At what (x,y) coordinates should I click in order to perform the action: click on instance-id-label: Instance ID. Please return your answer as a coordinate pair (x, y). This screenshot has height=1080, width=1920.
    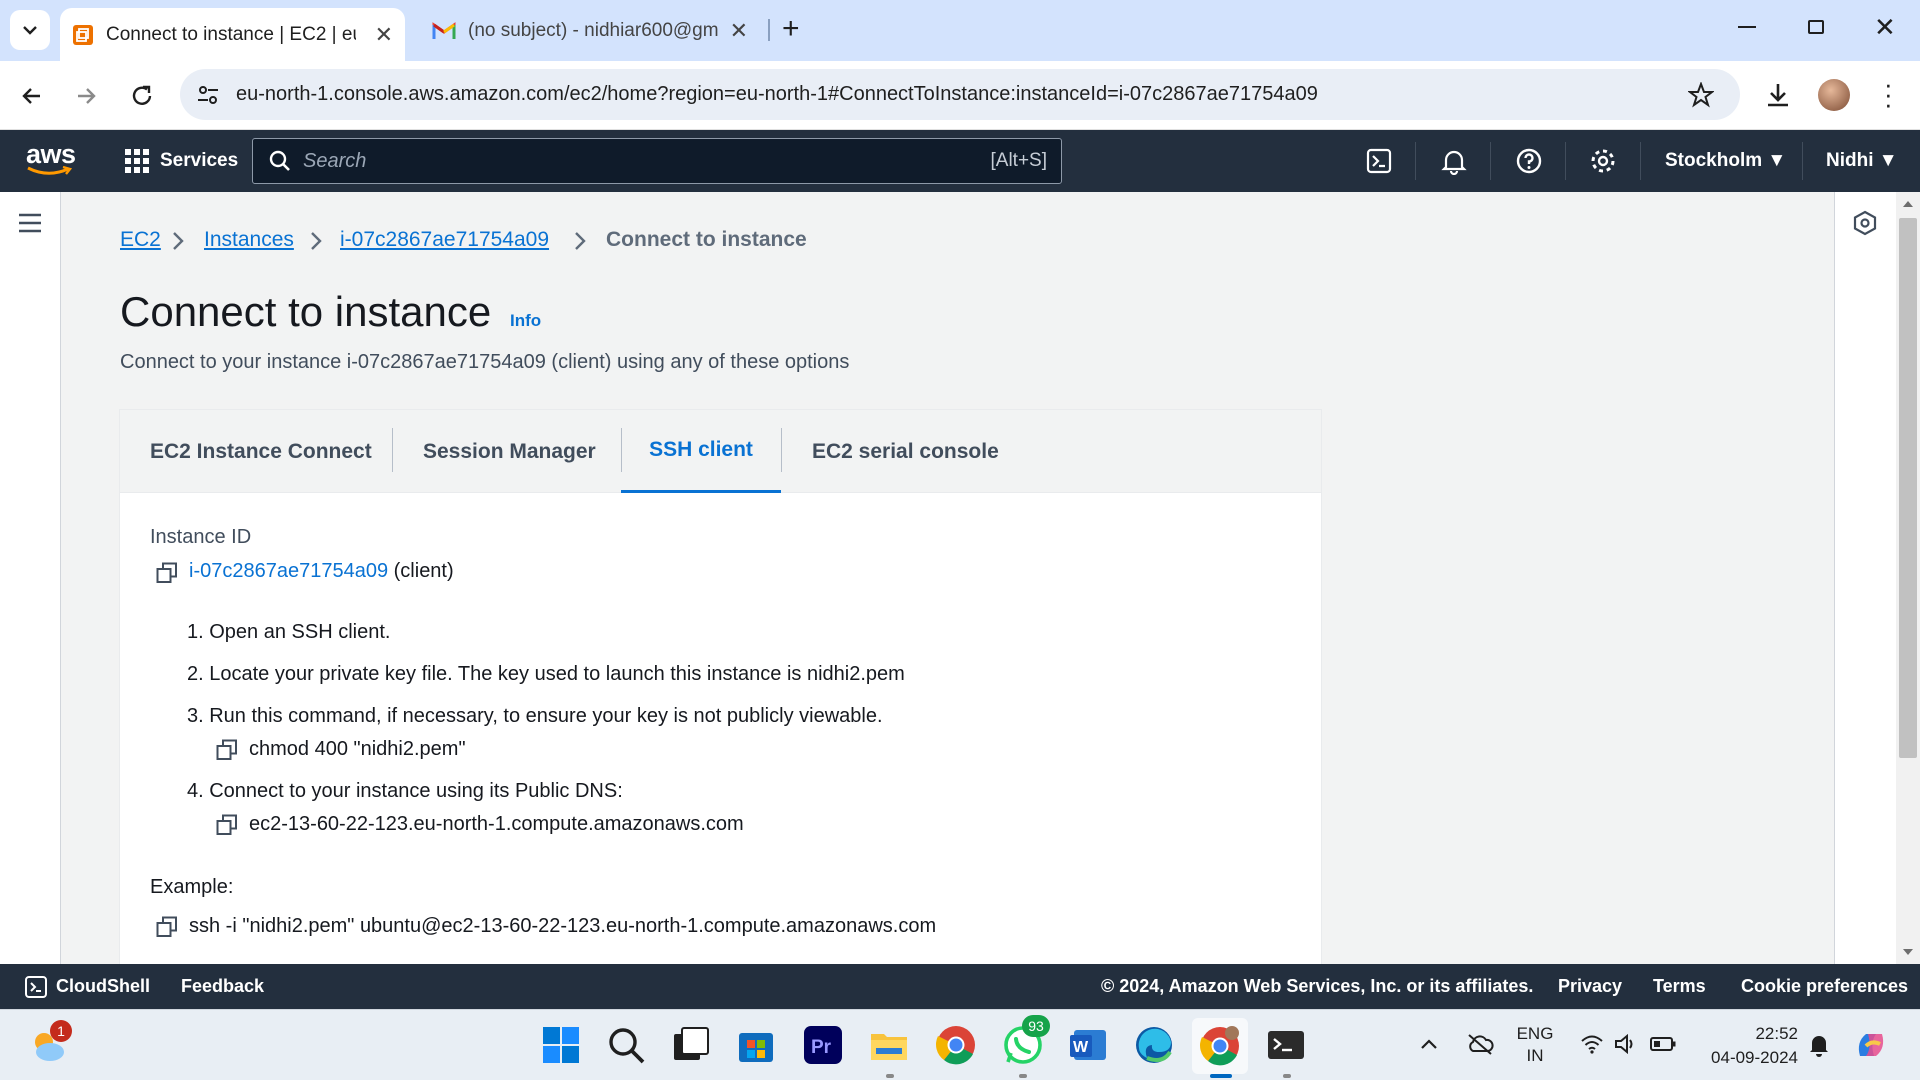
    Looking at the image, I should click on (201, 537).